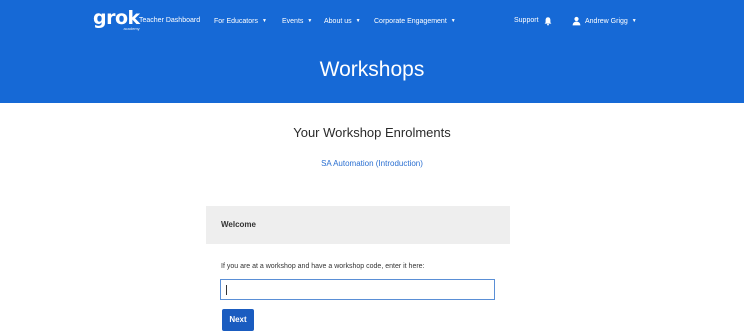 This screenshot has height=331, width=744. I want to click on nav-support: Support, so click(526, 21).